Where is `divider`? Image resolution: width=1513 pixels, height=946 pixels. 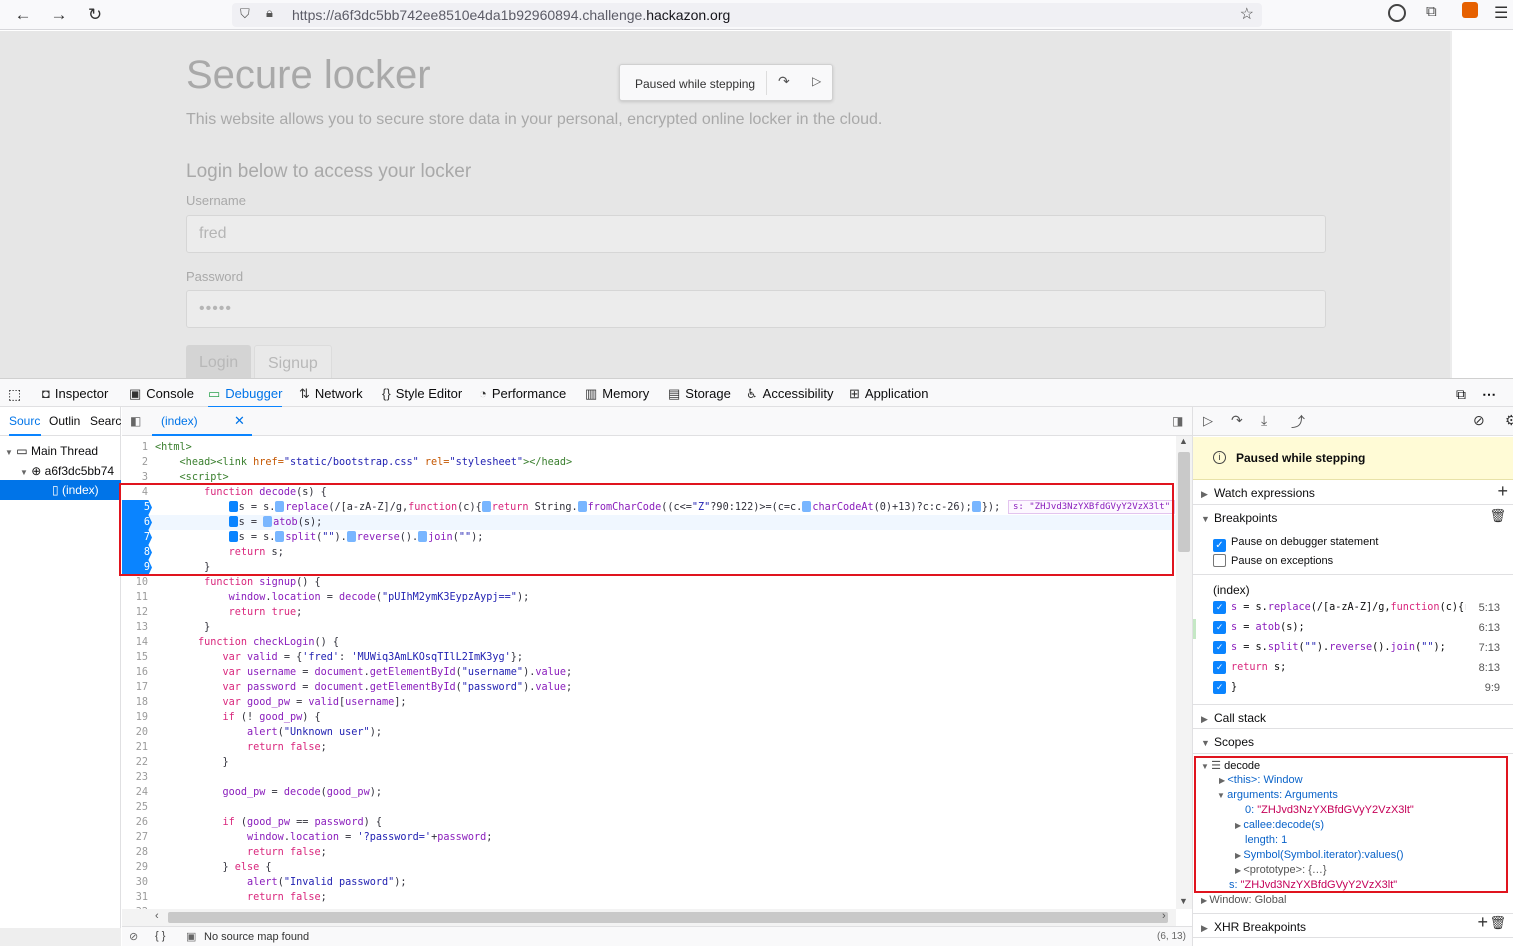 divider is located at coordinates (1353, 574).